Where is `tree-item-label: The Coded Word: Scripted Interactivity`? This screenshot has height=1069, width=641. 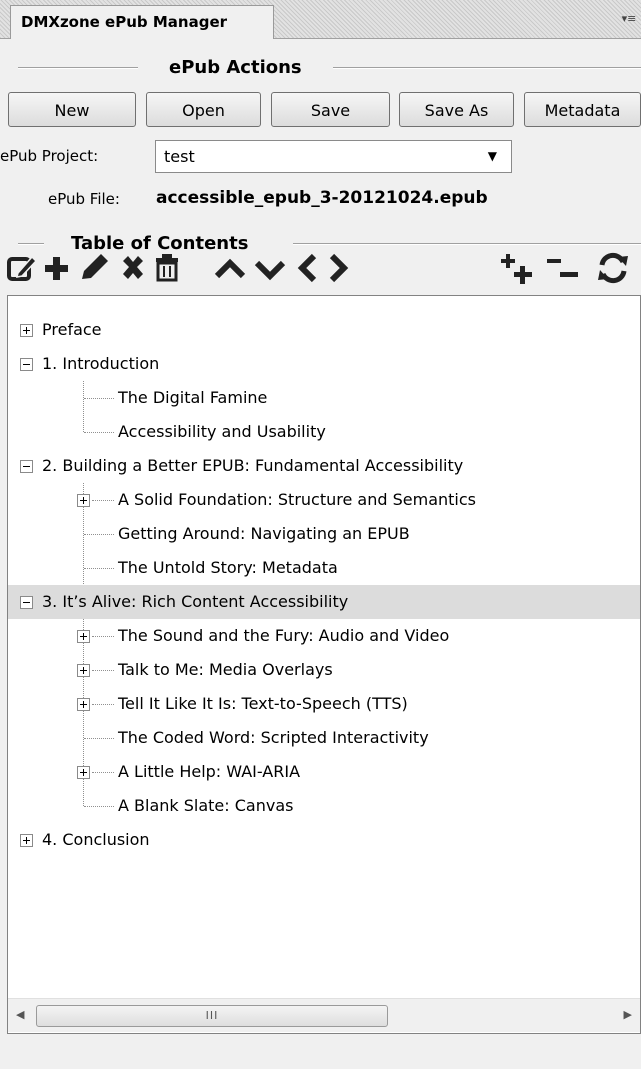 tree-item-label: The Coded Word: Scripted Interactivity is located at coordinates (273, 737).